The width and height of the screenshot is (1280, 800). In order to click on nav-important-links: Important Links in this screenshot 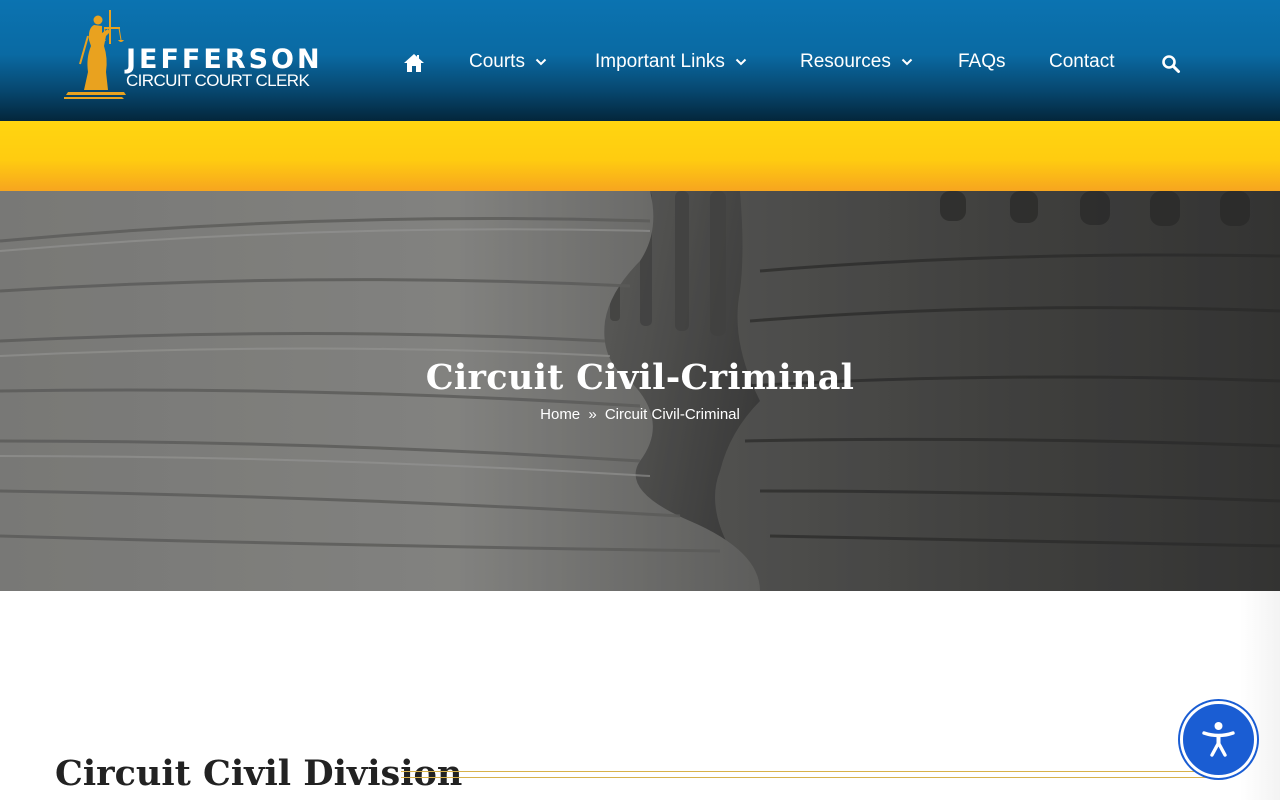, I will do `click(671, 62)`.